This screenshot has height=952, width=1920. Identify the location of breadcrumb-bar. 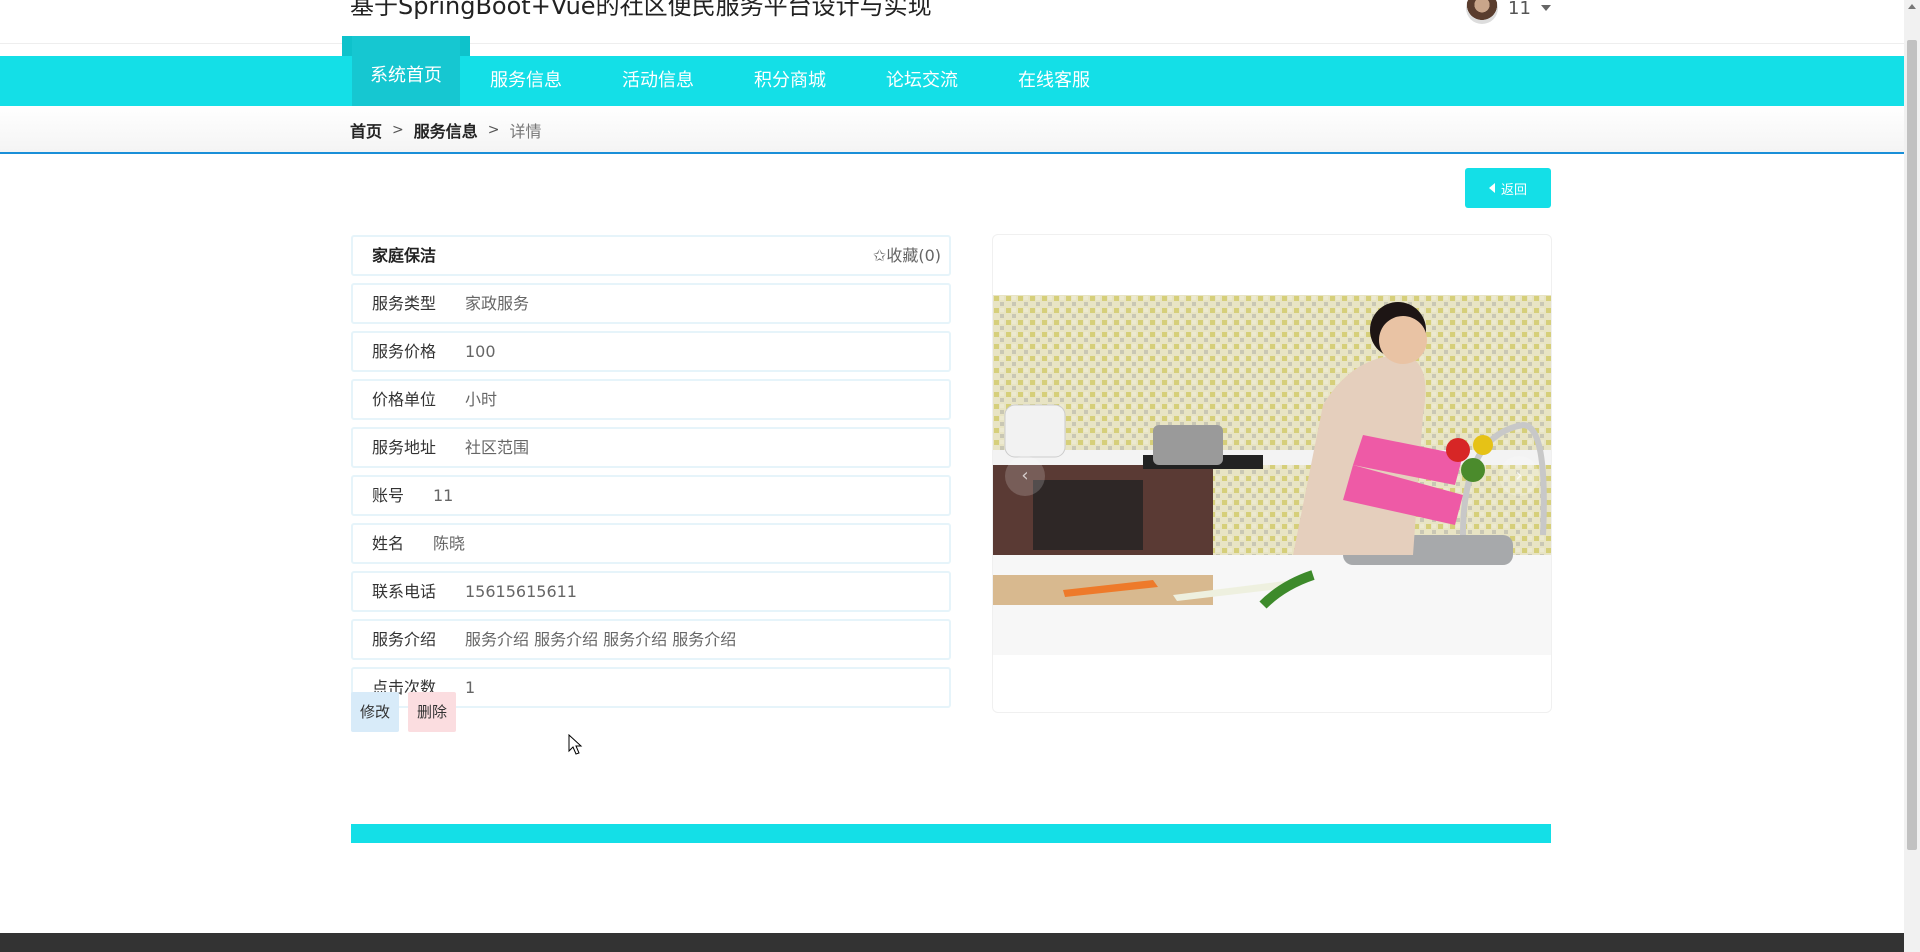
(952, 130).